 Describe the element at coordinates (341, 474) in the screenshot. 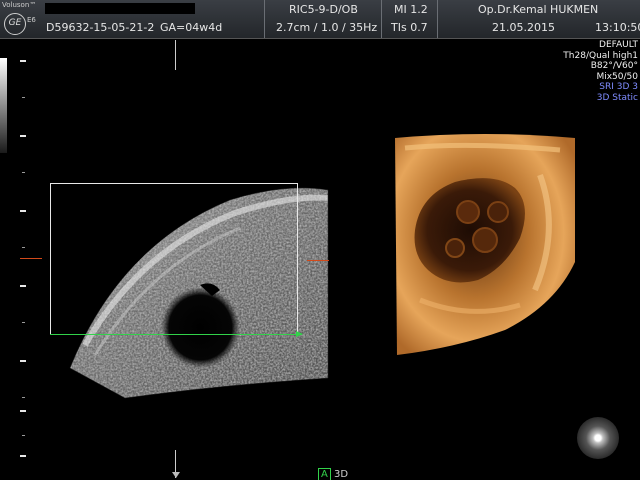

I see `view-3d-label: 3D` at that location.